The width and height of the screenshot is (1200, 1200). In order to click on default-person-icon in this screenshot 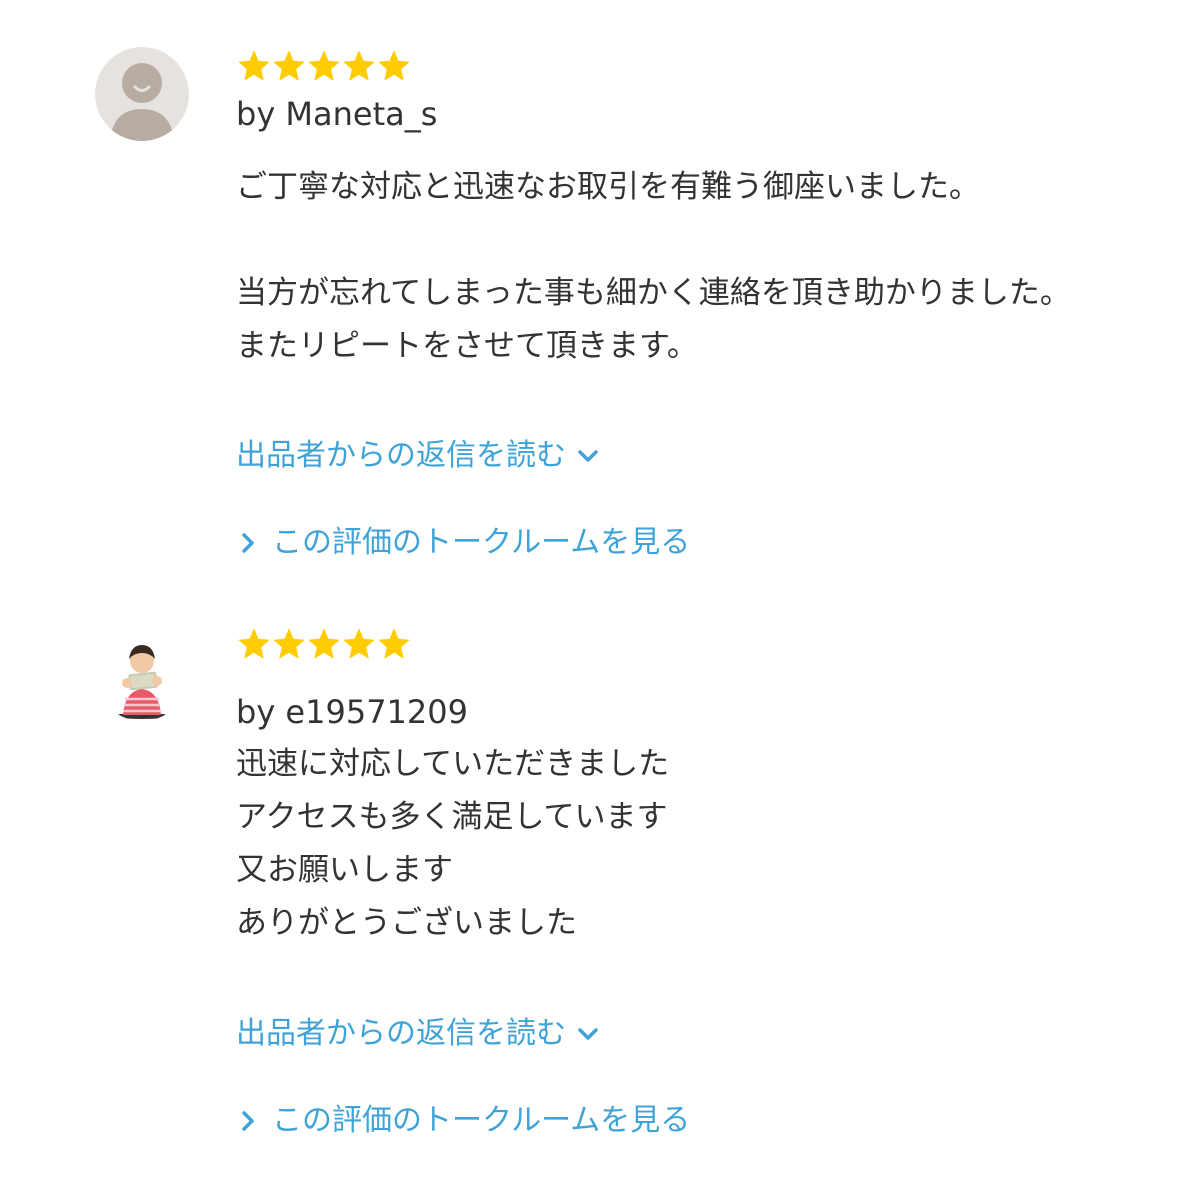, I will do `click(142, 94)`.